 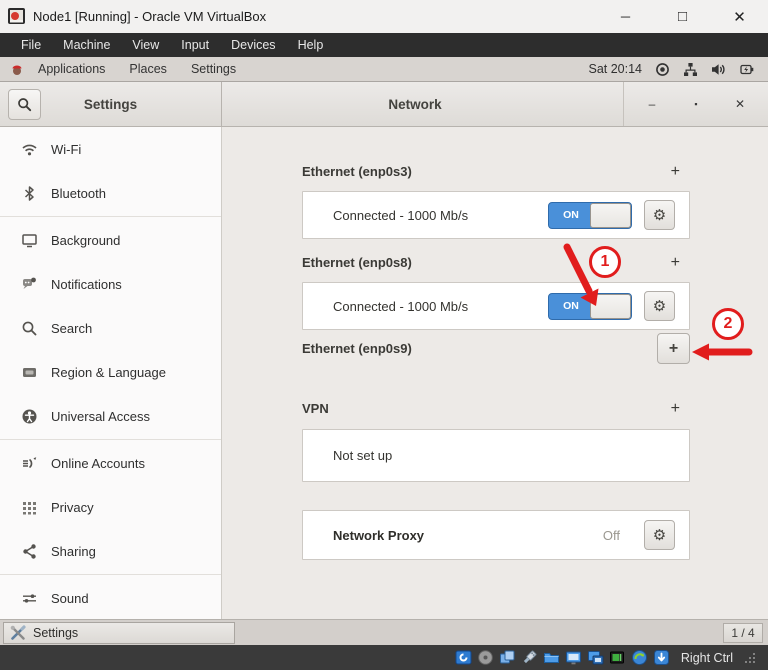 I want to click on network-wired-icon, so click(x=690, y=69).